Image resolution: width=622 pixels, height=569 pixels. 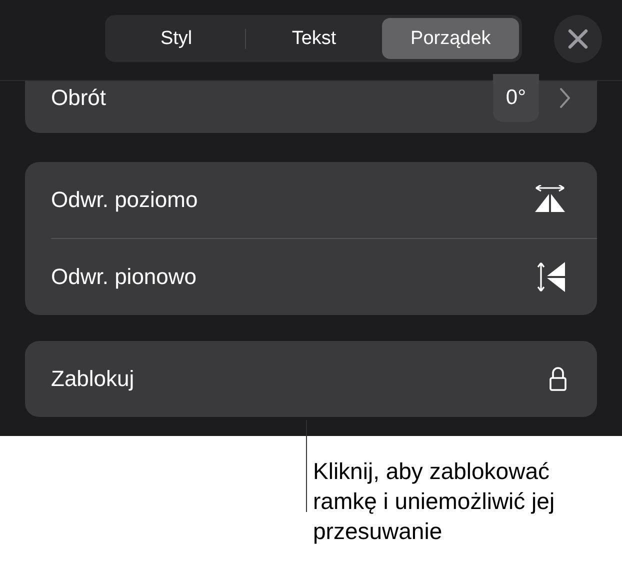 What do you see at coordinates (451, 38) in the screenshot?
I see `tab: Porządek` at bounding box center [451, 38].